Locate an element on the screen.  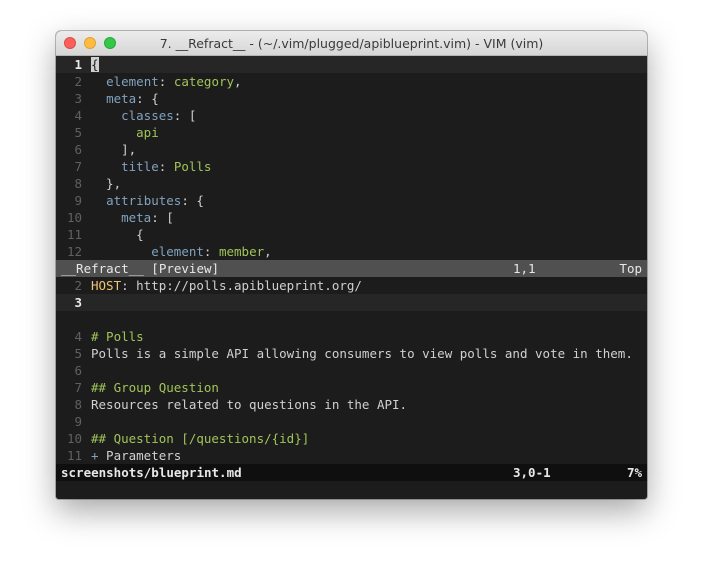
editor-cursor-position: 3,0-1 is located at coordinates (532, 472).